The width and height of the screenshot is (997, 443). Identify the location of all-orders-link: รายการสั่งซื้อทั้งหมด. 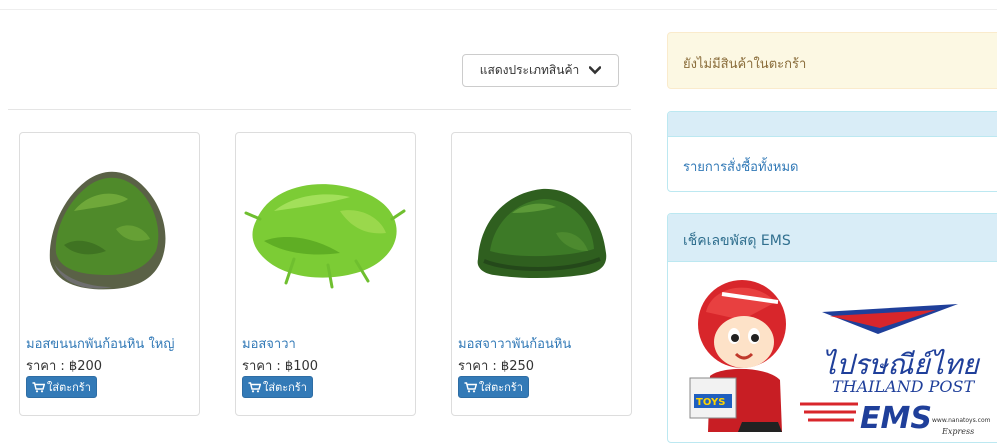
(740, 166).